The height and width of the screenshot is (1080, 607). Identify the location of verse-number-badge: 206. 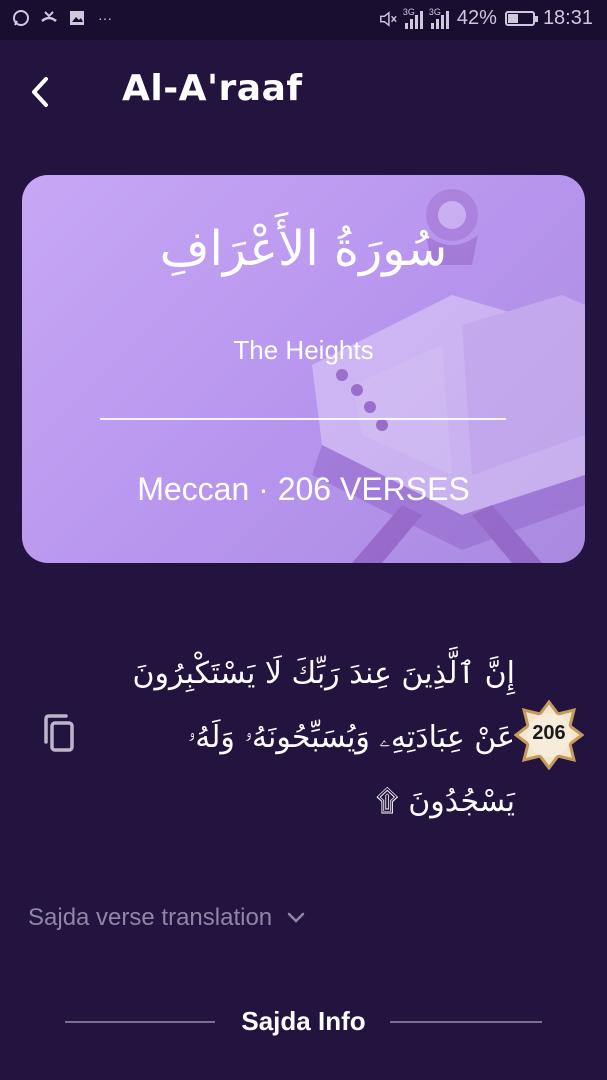
(549, 735).